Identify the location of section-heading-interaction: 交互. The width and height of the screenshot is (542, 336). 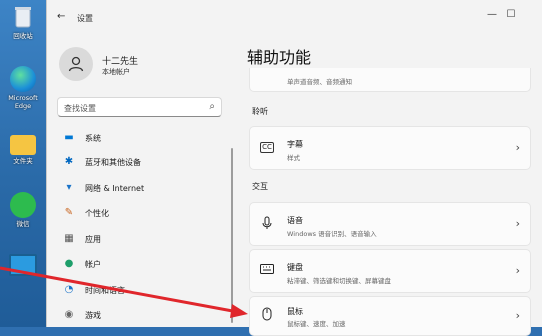
(260, 186).